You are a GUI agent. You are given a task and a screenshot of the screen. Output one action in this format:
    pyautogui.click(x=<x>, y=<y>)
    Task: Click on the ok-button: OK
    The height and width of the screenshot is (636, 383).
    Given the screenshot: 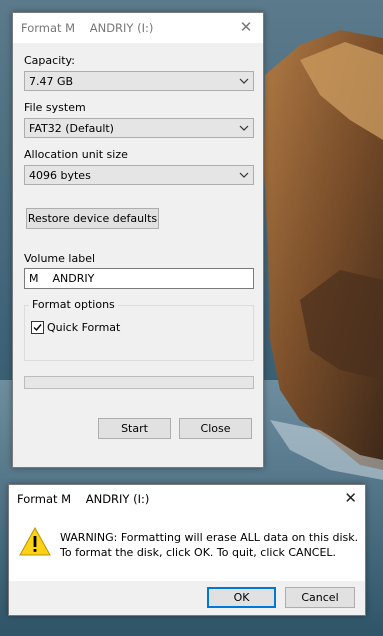 What is the action you would take?
    pyautogui.click(x=241, y=597)
    